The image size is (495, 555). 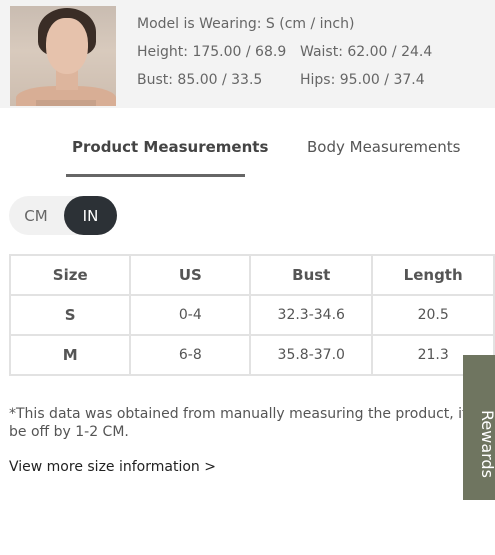 I want to click on table-row: S 0-4 32.3-34.6 20.5, so click(x=251, y=315).